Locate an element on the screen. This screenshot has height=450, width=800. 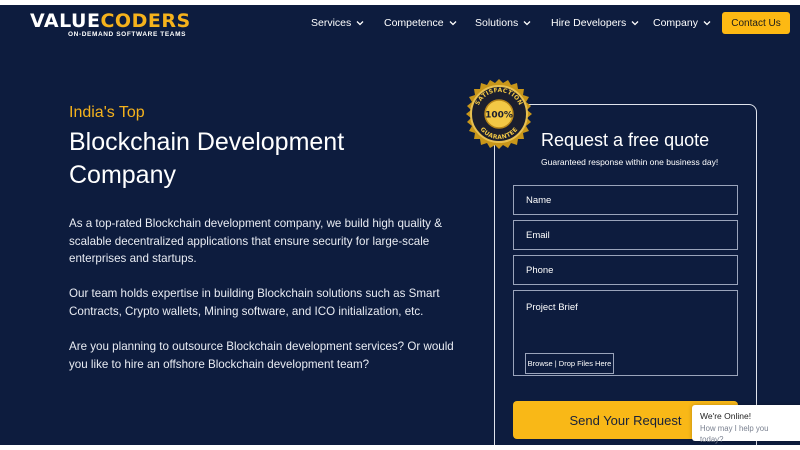
chat-subtitle: How may I help you today? is located at coordinates (734, 434).